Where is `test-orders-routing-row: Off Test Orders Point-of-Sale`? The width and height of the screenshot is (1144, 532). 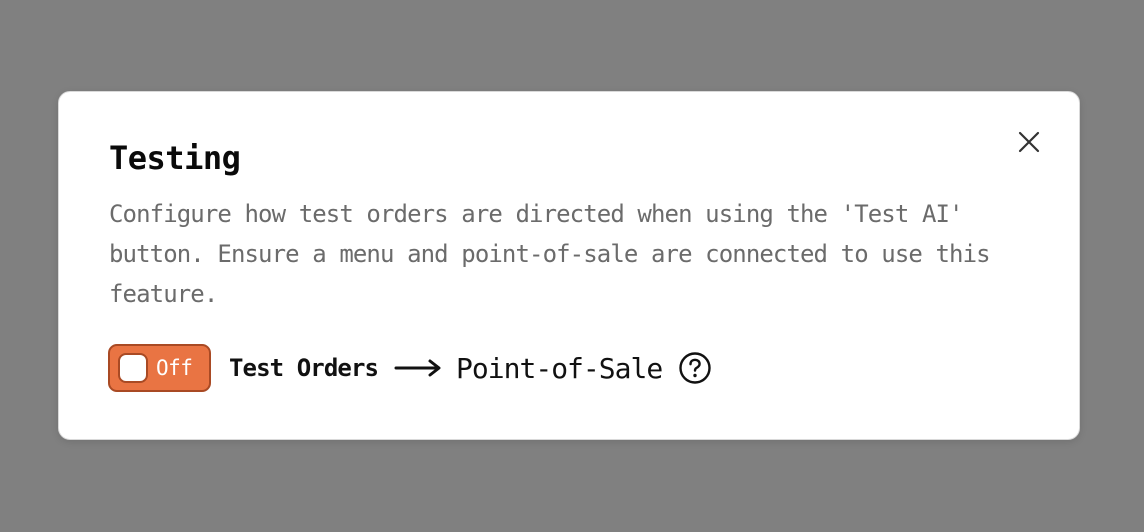 test-orders-routing-row: Off Test Orders Point-of-Sale is located at coordinates (410, 368).